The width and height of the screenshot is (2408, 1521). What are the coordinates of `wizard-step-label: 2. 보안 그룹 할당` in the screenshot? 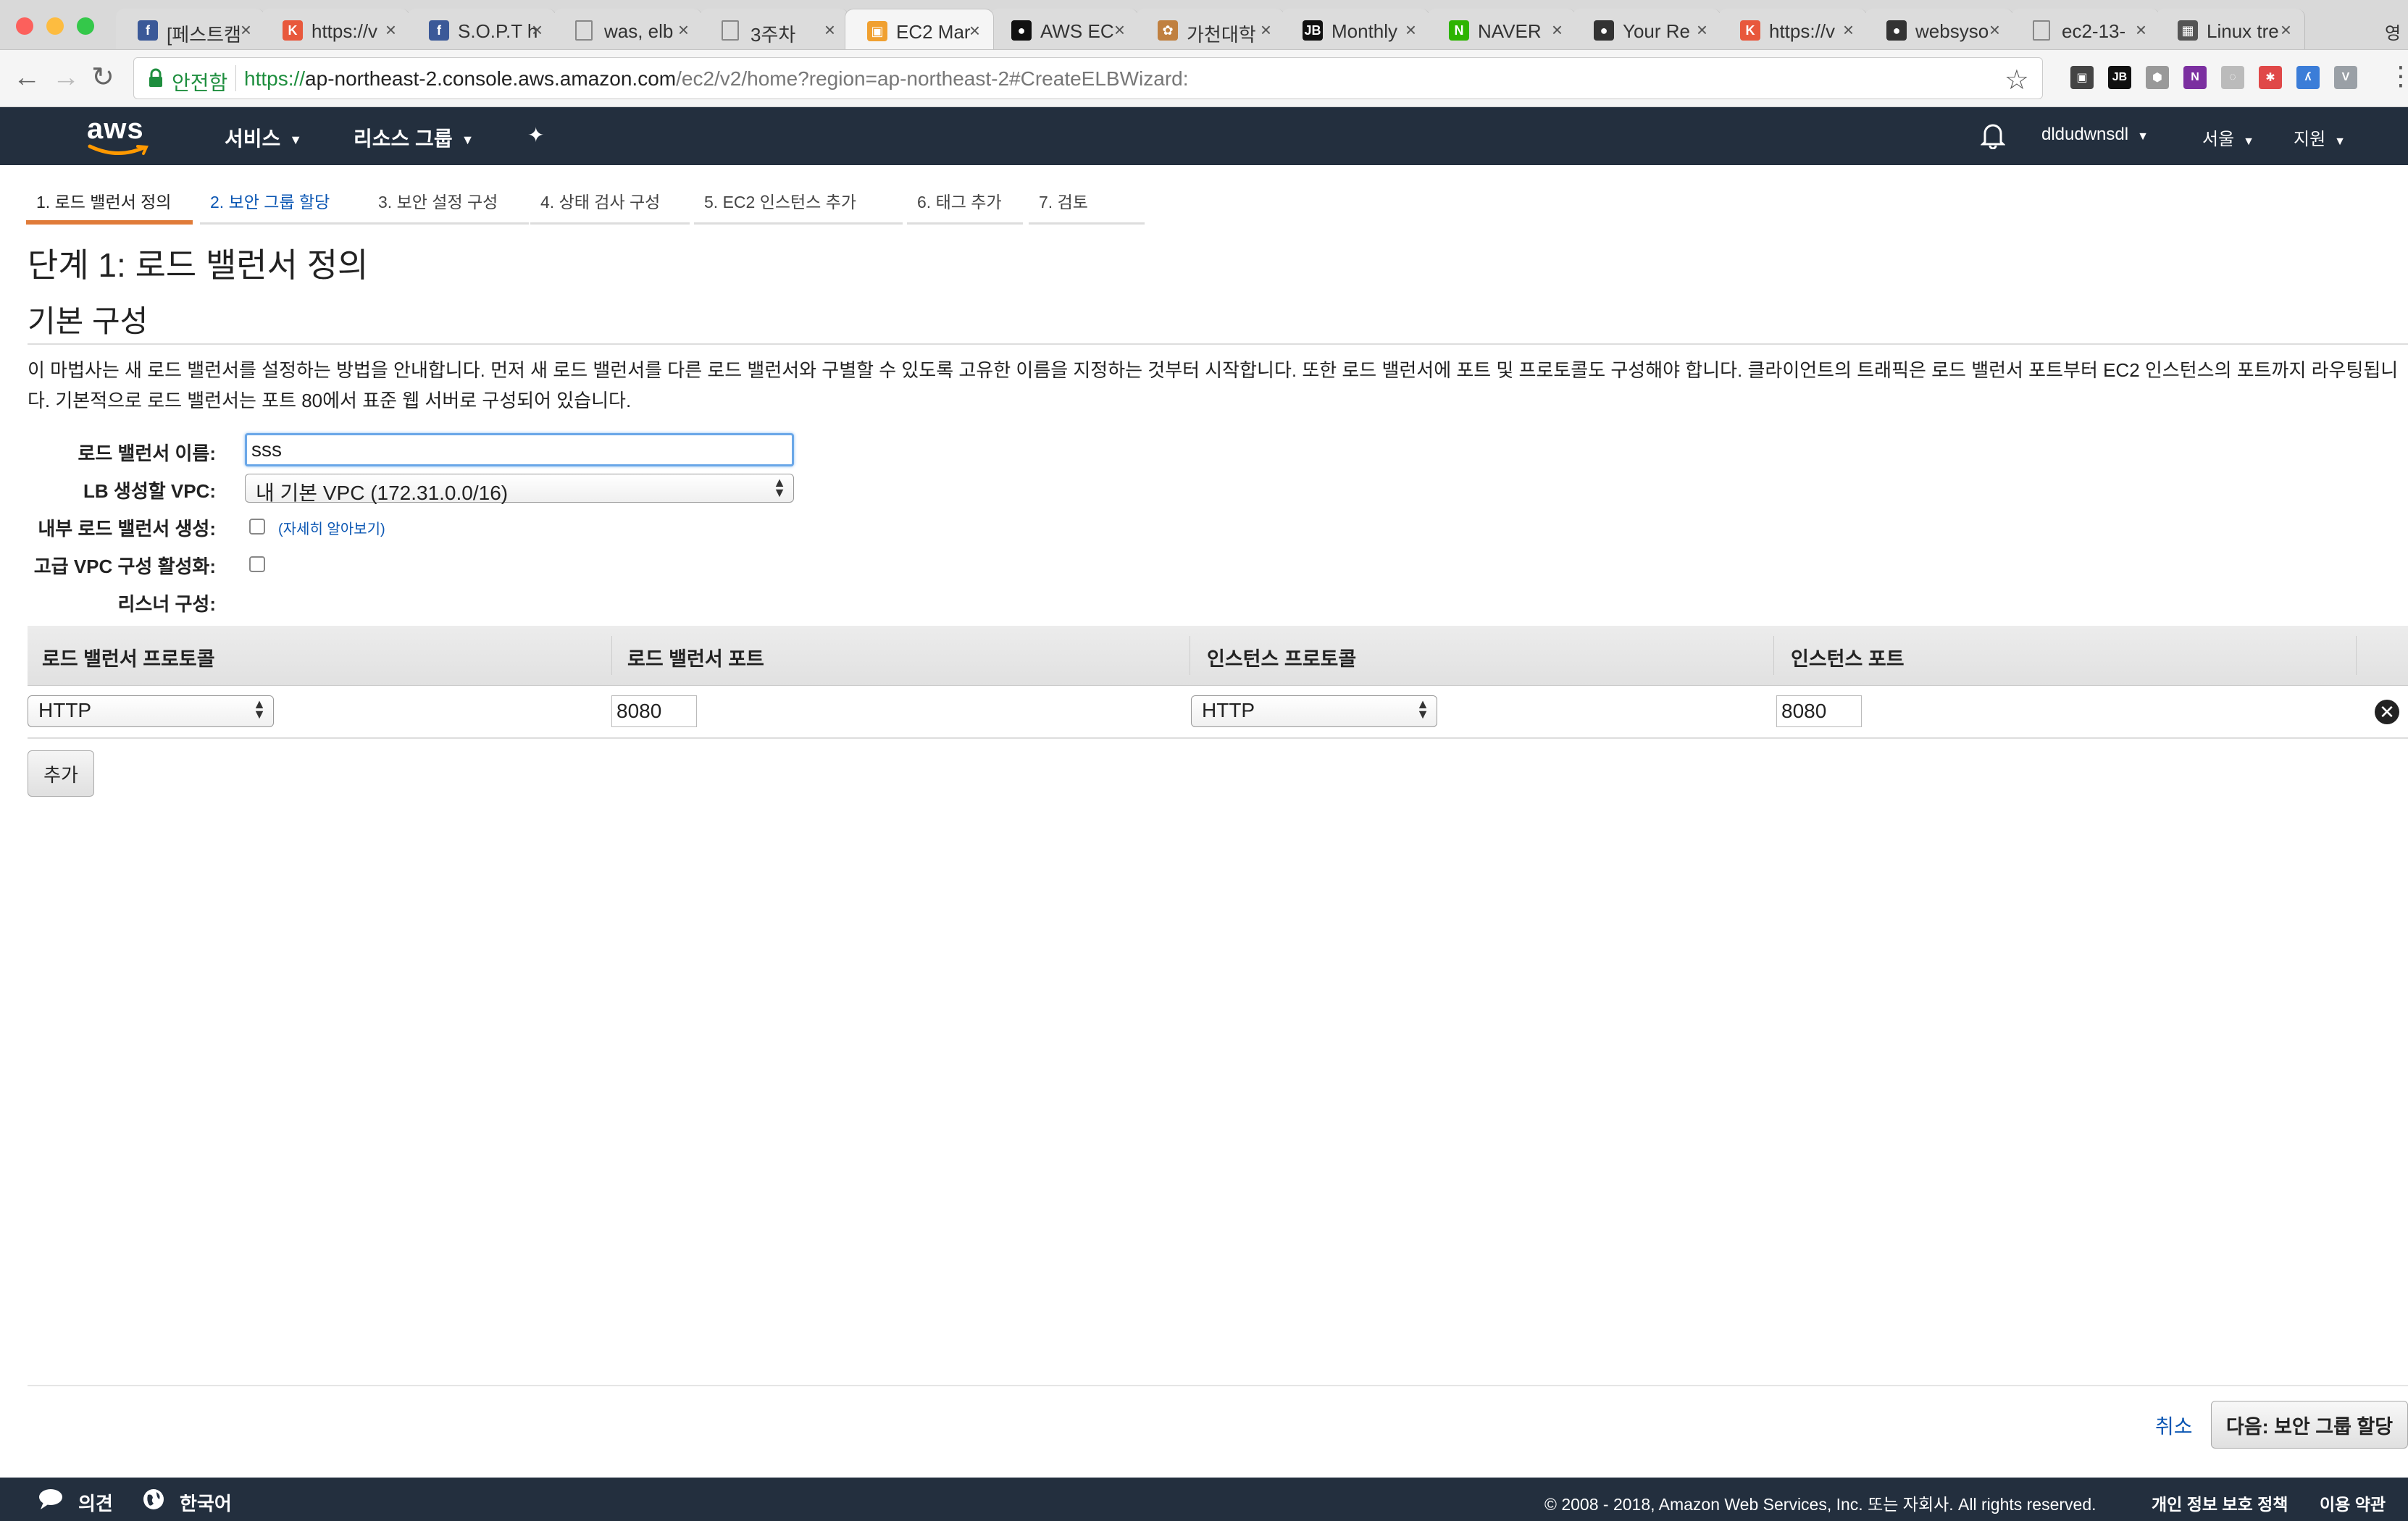 It's located at (270, 202).